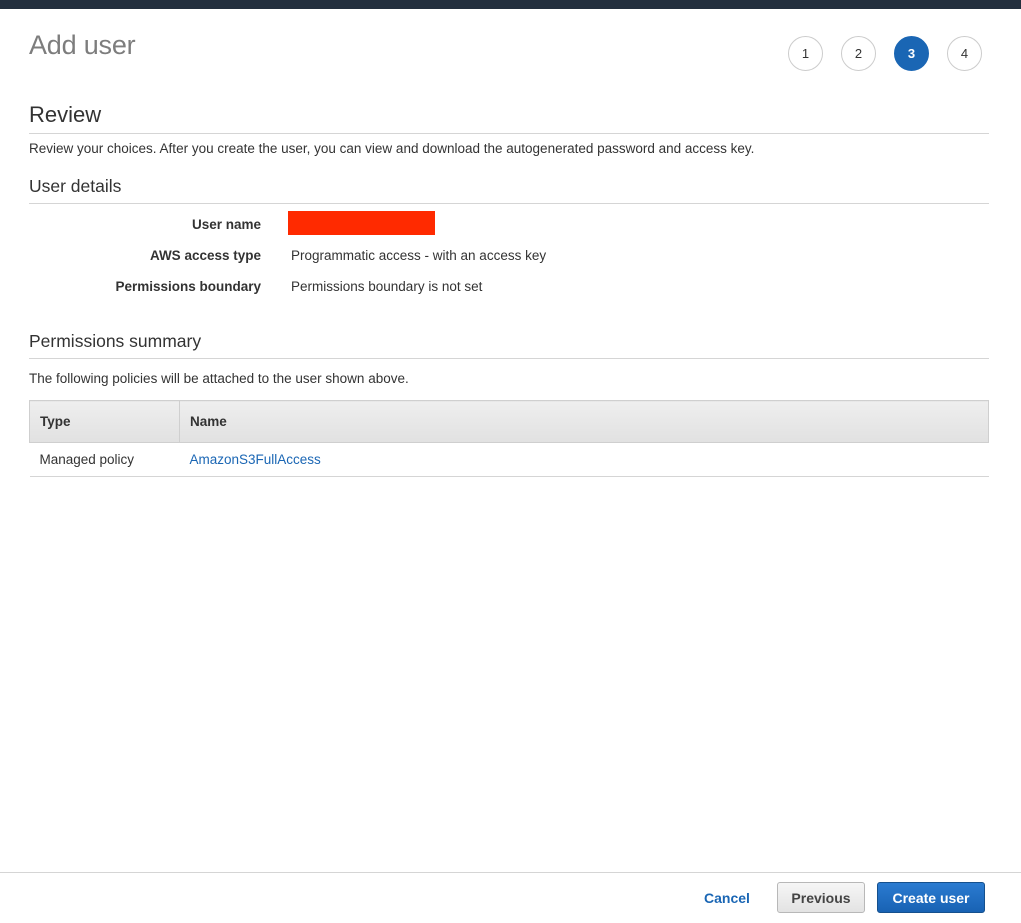 The width and height of the screenshot is (1021, 923). I want to click on page-title: Add user, so click(82, 45).